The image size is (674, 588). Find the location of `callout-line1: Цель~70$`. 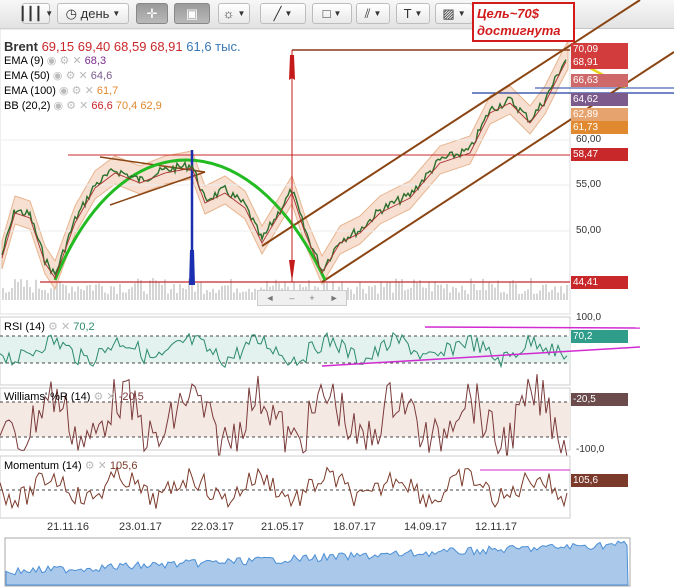

callout-line1: Цель~70$ is located at coordinates (508, 13).